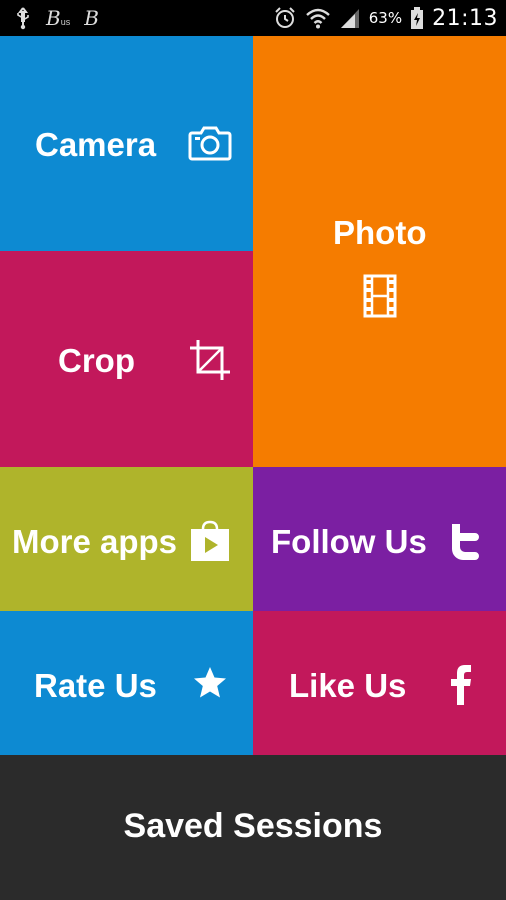 The height and width of the screenshot is (900, 506). Describe the element at coordinates (461, 685) in the screenshot. I see `facebook-icon` at that location.